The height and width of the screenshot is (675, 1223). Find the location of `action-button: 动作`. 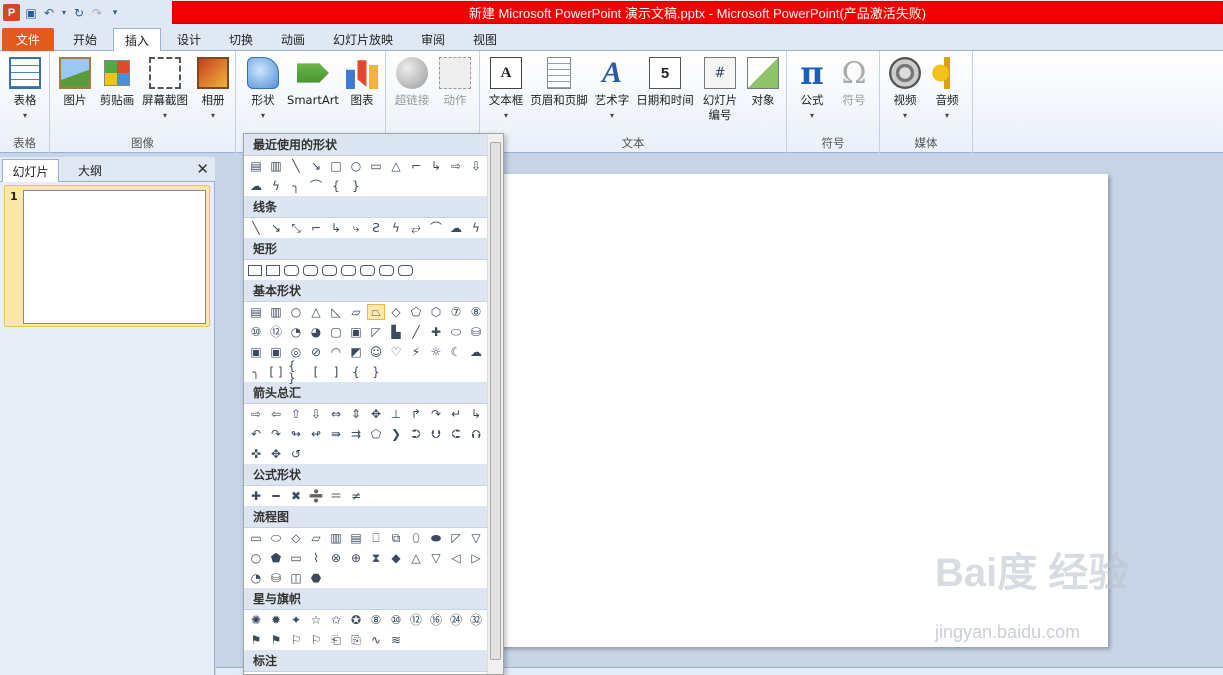

action-button: 动作 is located at coordinates (455, 82).